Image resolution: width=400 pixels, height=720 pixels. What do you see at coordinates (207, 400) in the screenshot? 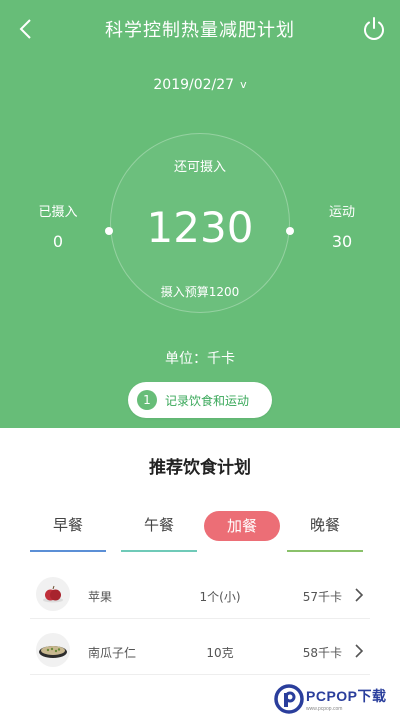
I see `record-label: 记录饮食和运动` at bounding box center [207, 400].